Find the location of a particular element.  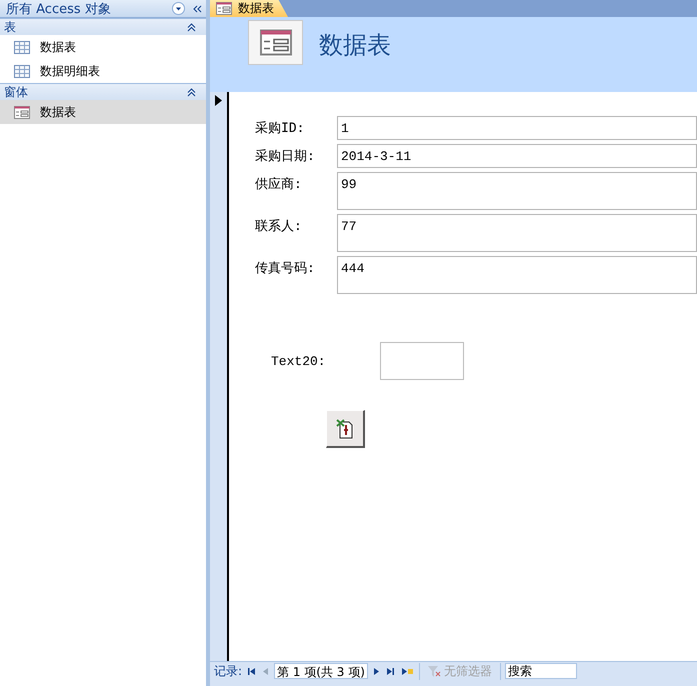

field-label: 采购日期: is located at coordinates (285, 156).